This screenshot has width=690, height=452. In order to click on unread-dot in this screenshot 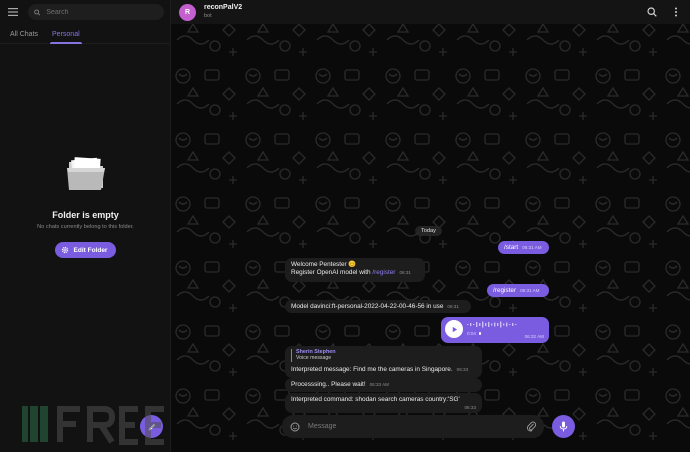, I will do `click(480, 333)`.